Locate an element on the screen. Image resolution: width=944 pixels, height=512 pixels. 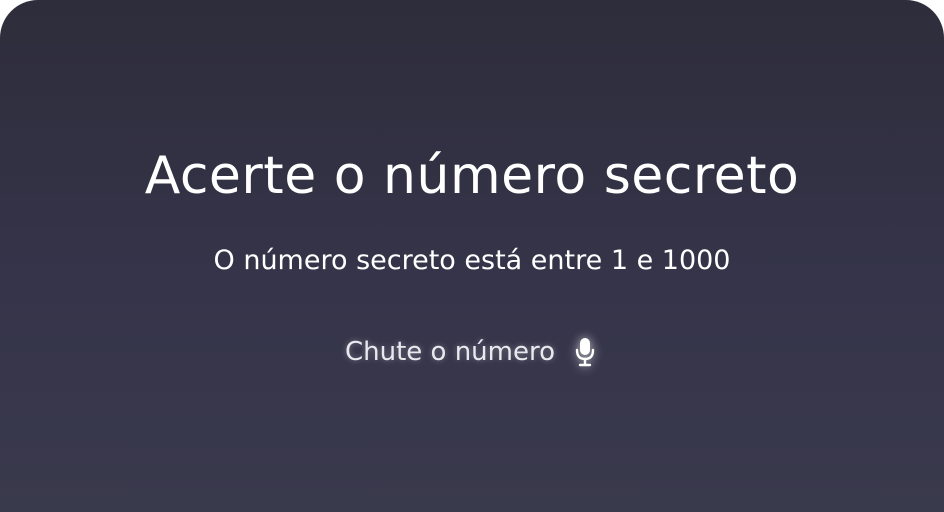
microphone-icon is located at coordinates (585, 352).